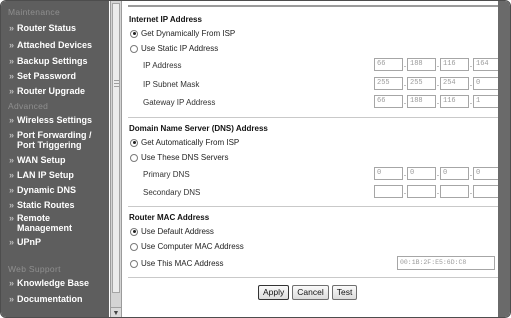  What do you see at coordinates (50, 140) in the screenshot?
I see `sidebar-item-port-forwarding: » Port Forwarding / Port Triggering` at bounding box center [50, 140].